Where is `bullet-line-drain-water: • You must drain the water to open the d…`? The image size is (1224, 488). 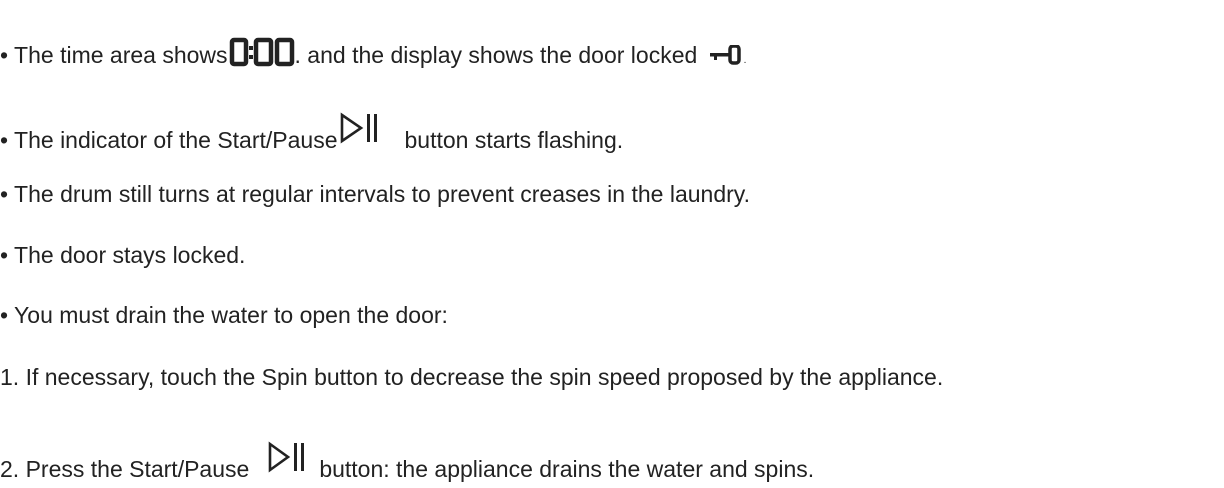
bullet-line-drain-water: • You must drain the water to open the d… is located at coordinates (224, 315).